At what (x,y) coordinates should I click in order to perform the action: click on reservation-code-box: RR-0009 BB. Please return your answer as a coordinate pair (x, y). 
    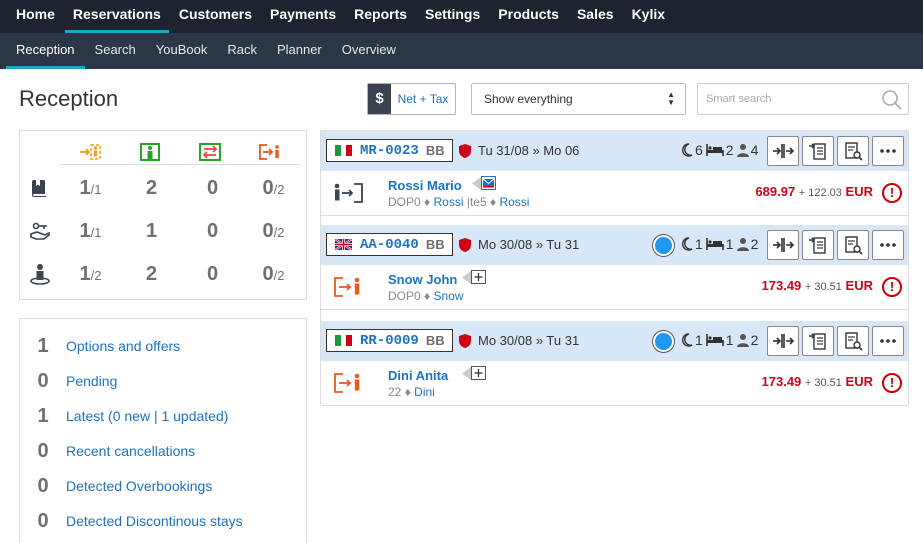
    Looking at the image, I should click on (389, 340).